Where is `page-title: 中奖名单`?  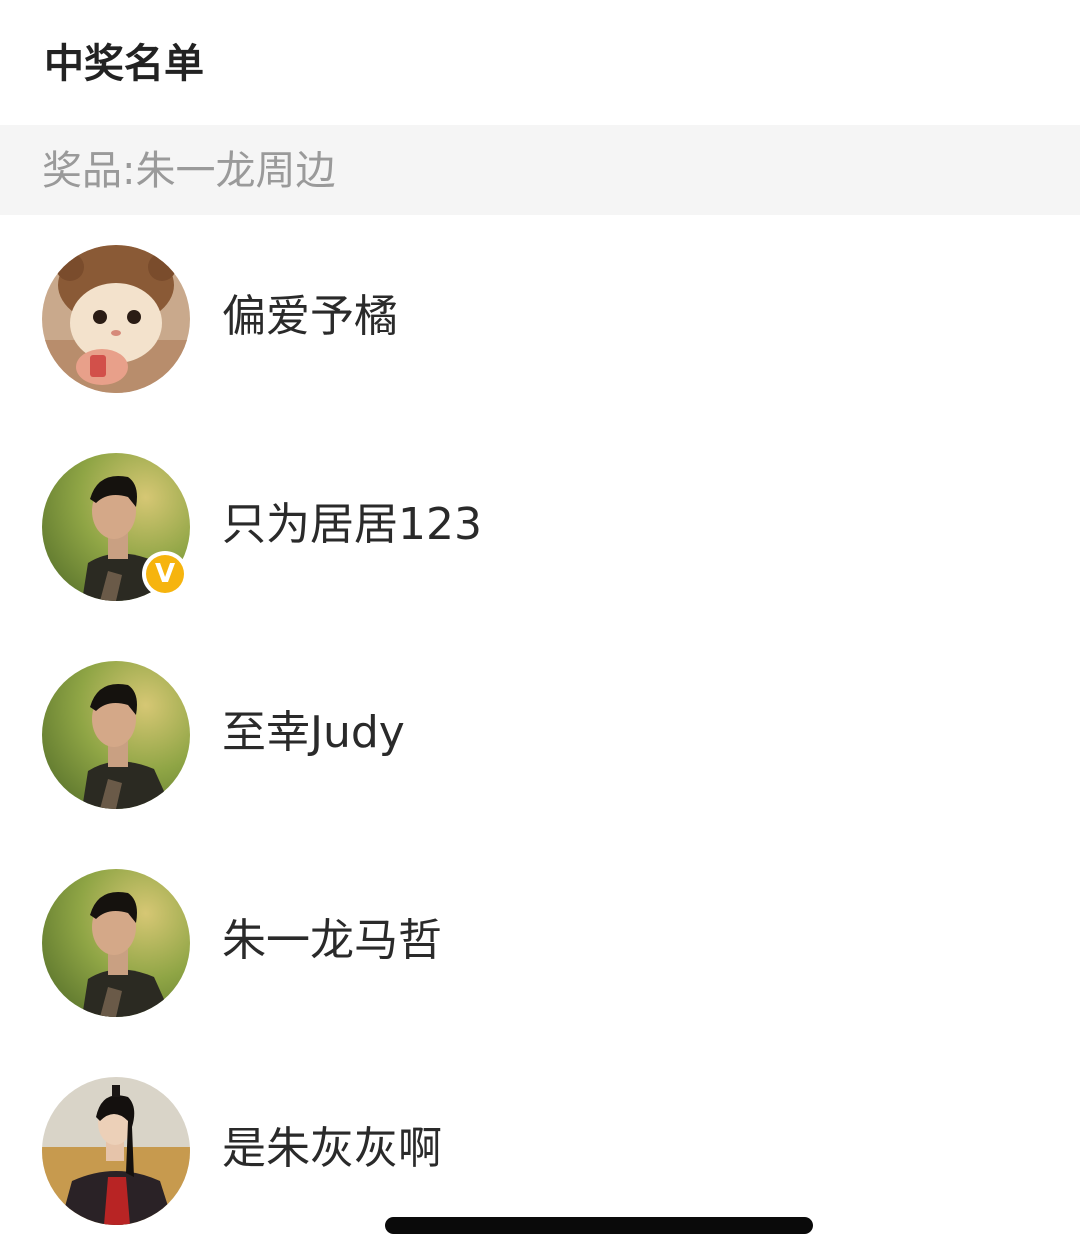
page-title: 中奖名单 is located at coordinates (124, 64).